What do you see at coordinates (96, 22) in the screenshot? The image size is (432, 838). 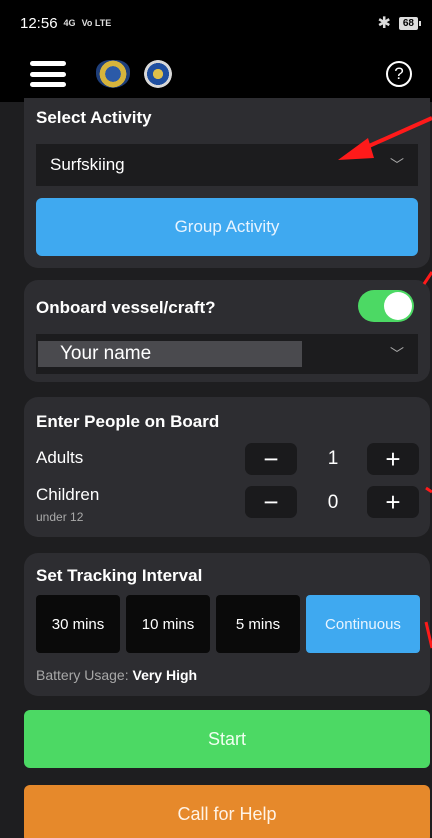 I see `network-type: Vo LTE` at bounding box center [96, 22].